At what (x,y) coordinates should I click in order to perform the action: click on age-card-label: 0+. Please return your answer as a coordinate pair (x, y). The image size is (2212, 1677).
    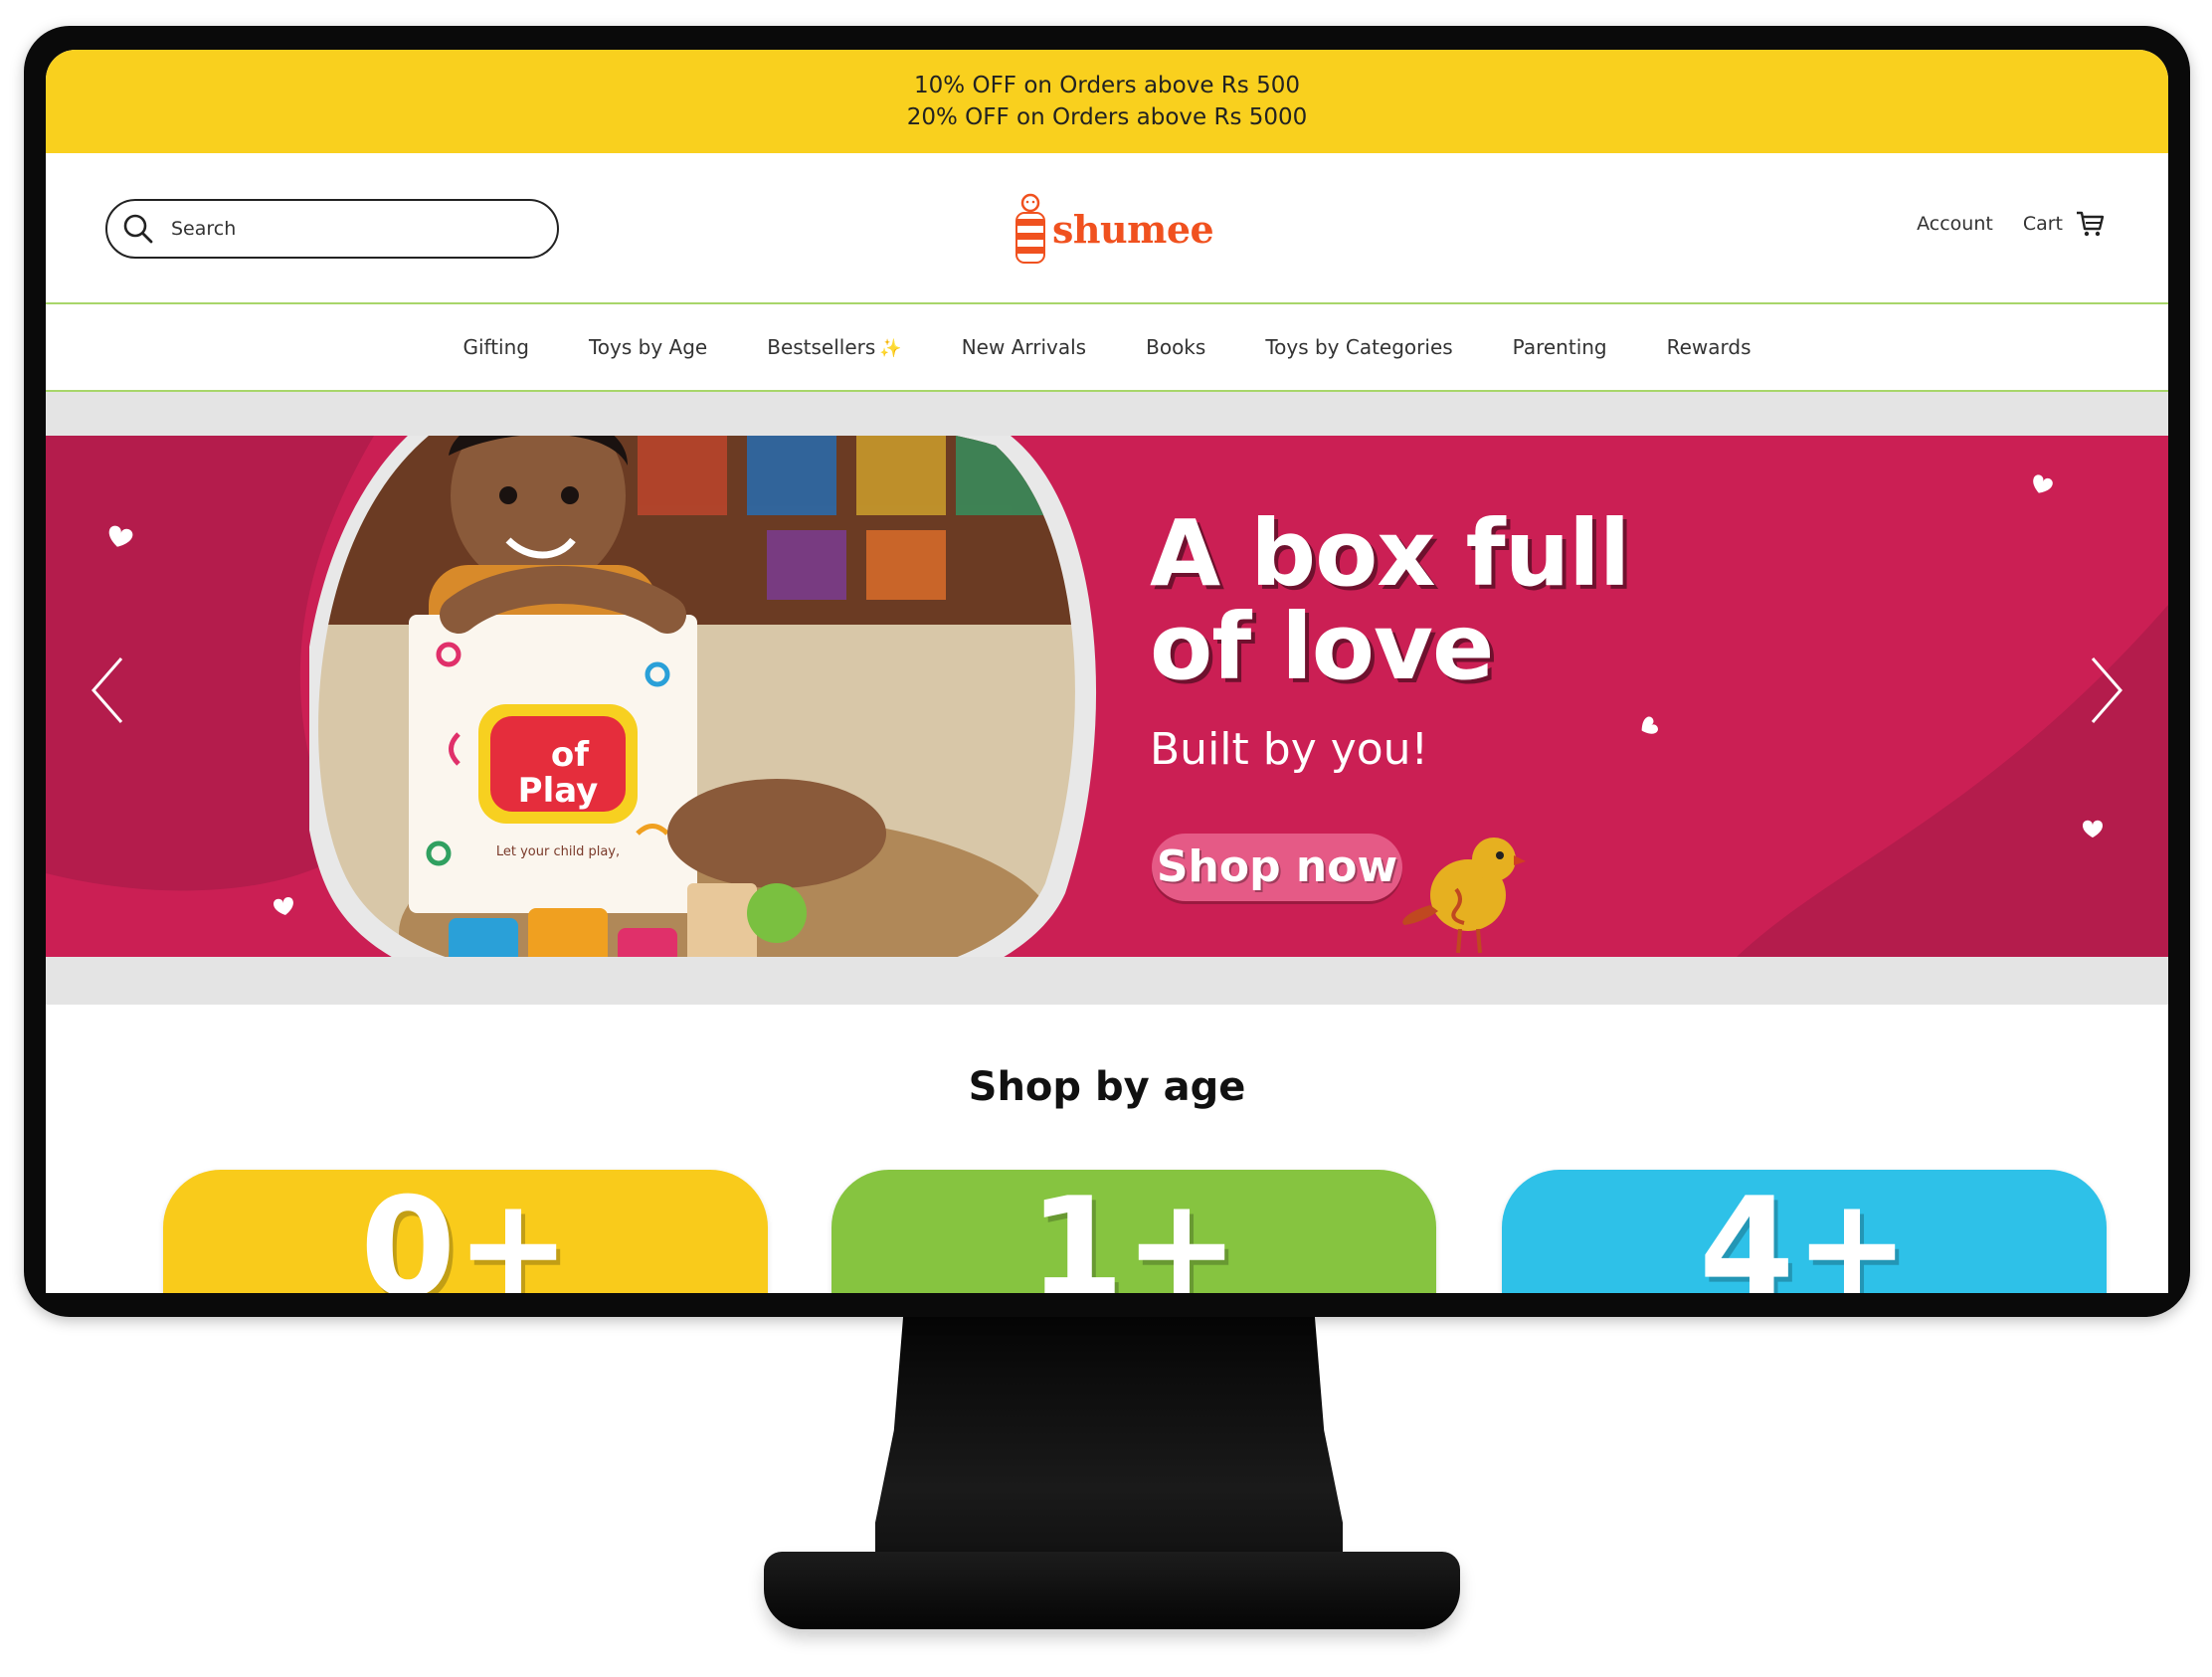
    Looking at the image, I should click on (465, 1232).